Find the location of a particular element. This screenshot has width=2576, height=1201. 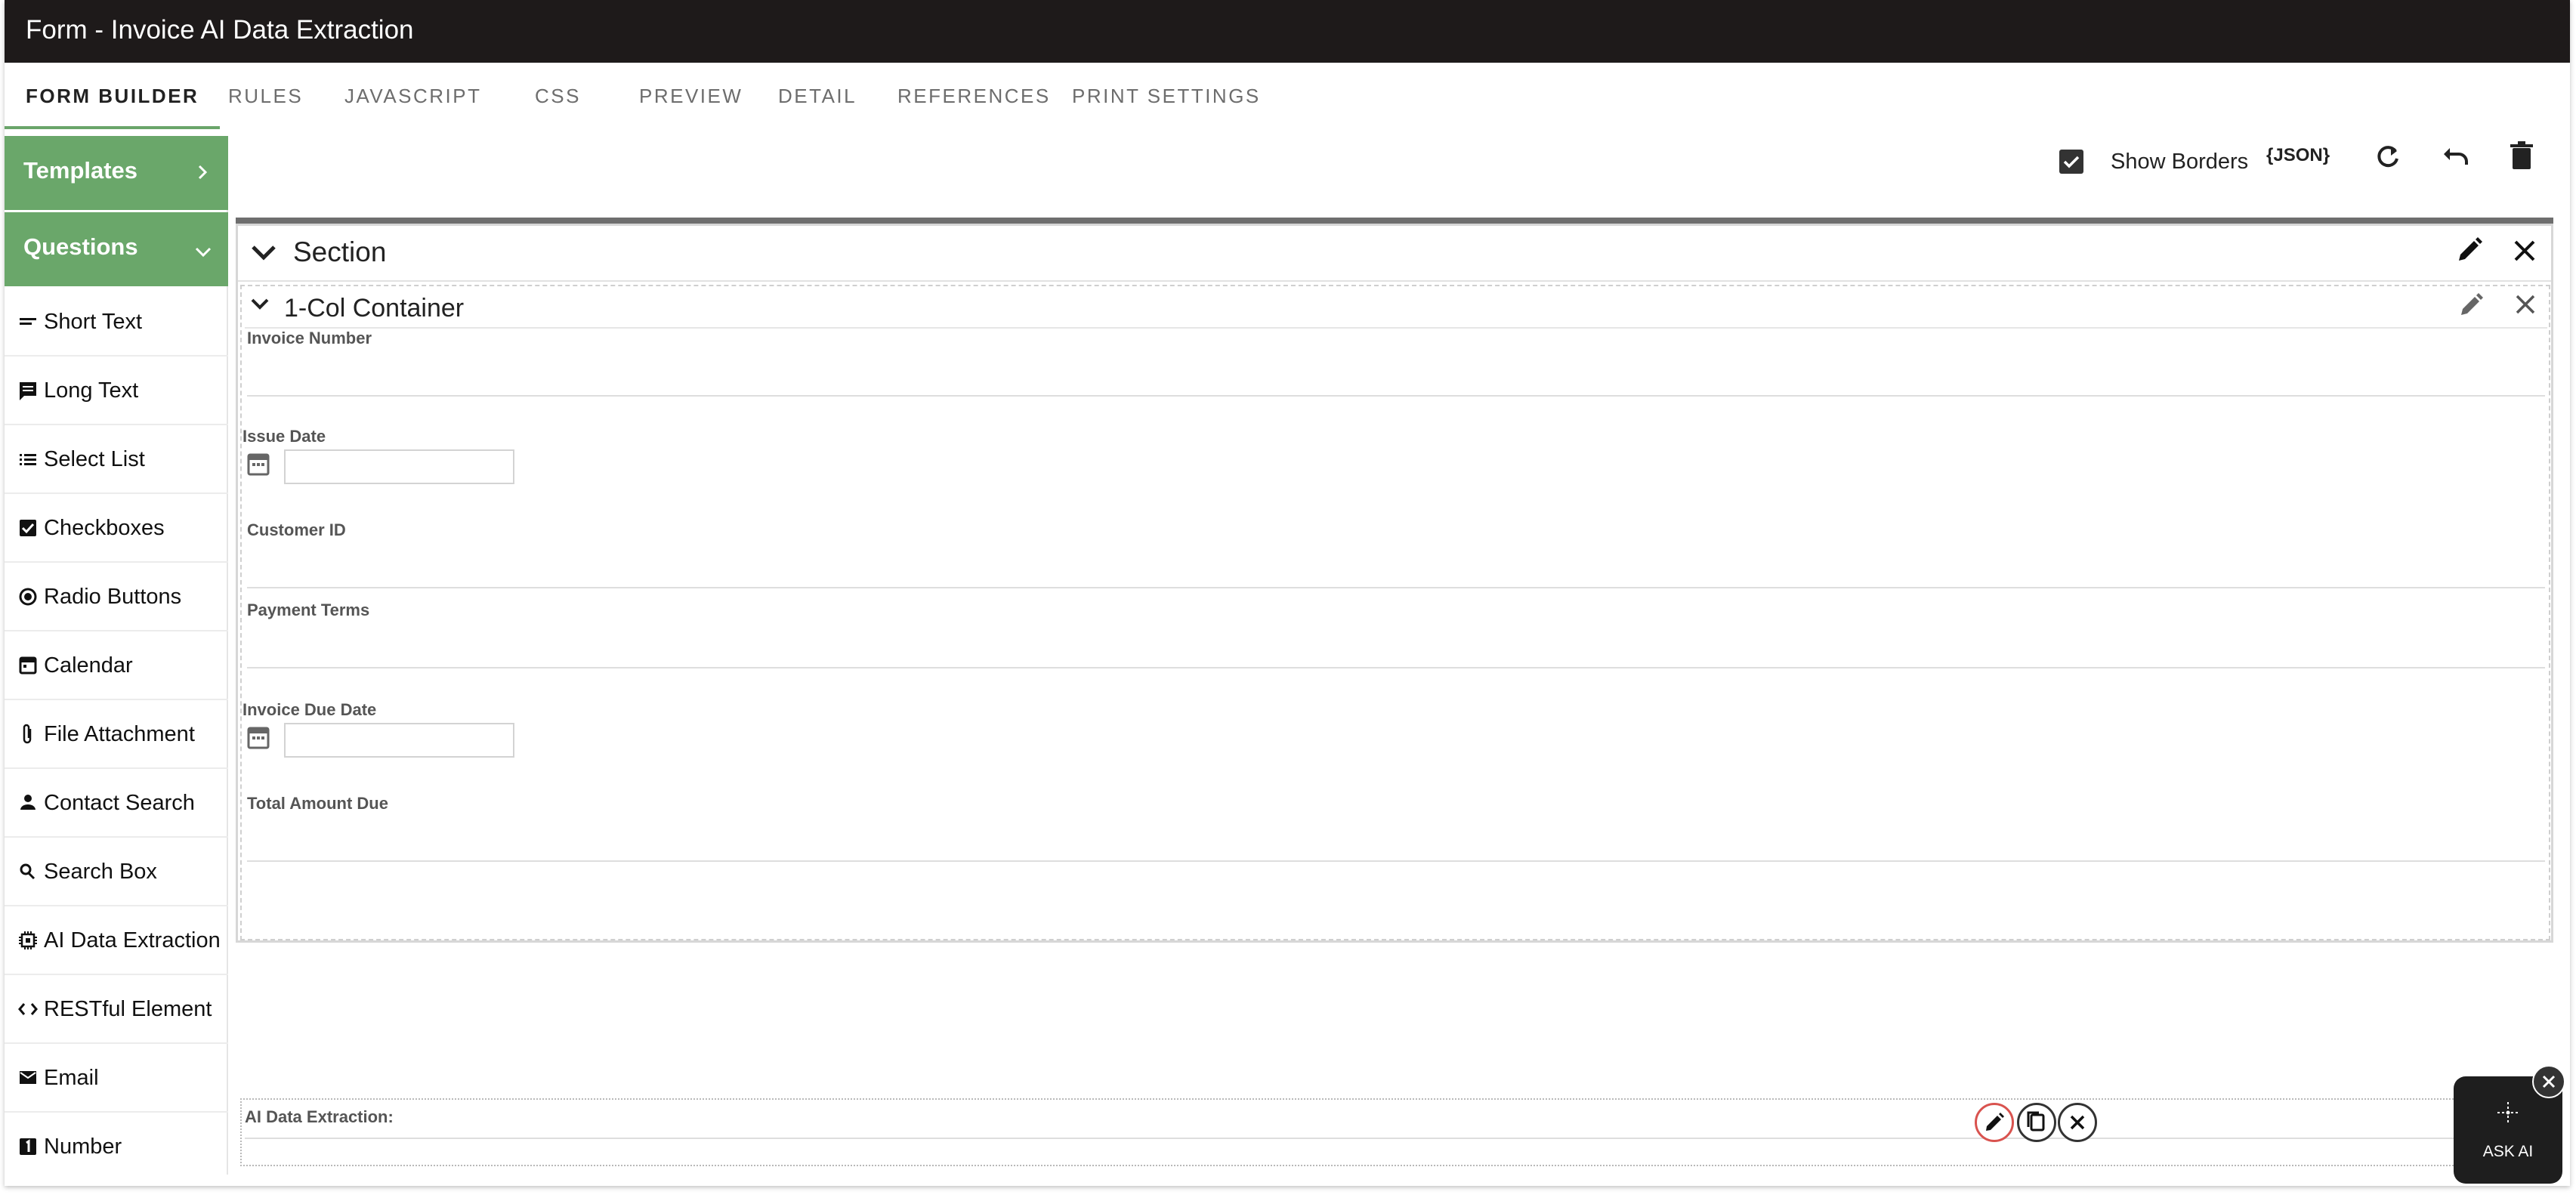

close-section-icon is located at coordinates (2524, 251).